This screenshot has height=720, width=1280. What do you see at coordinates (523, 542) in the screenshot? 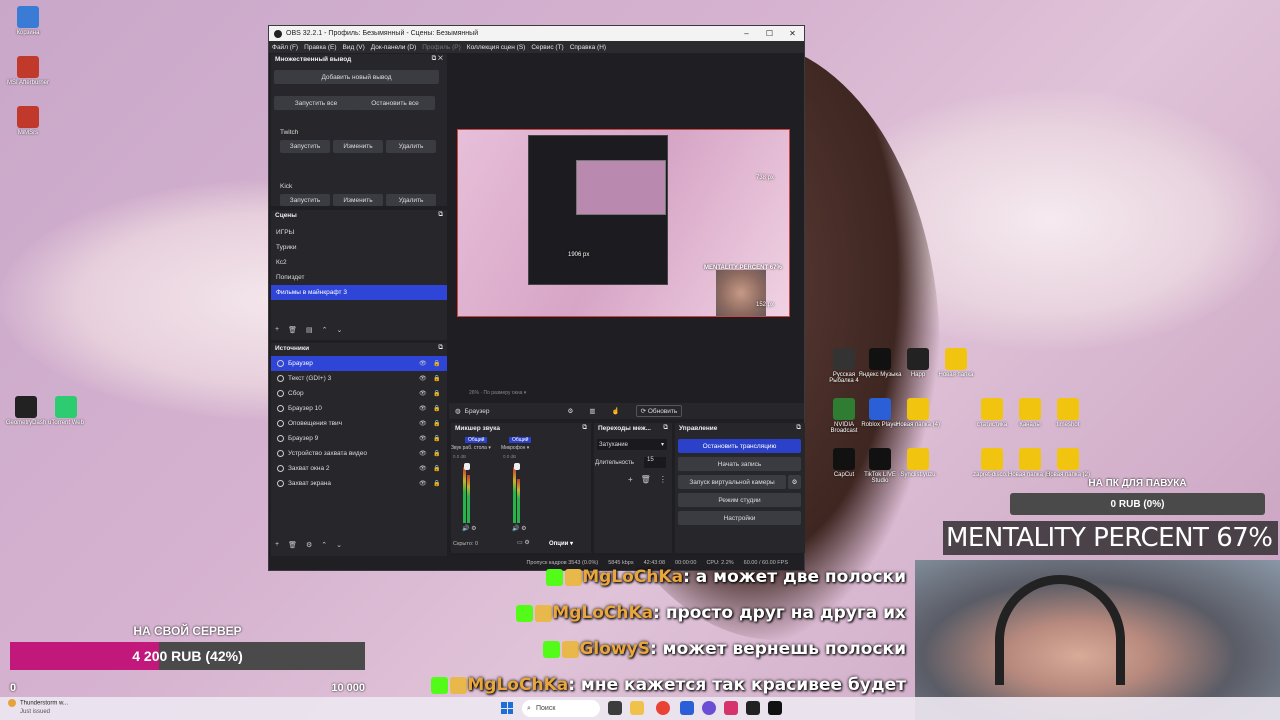
I see `mixer-layout-icon: ▭ ⚙` at bounding box center [523, 542].